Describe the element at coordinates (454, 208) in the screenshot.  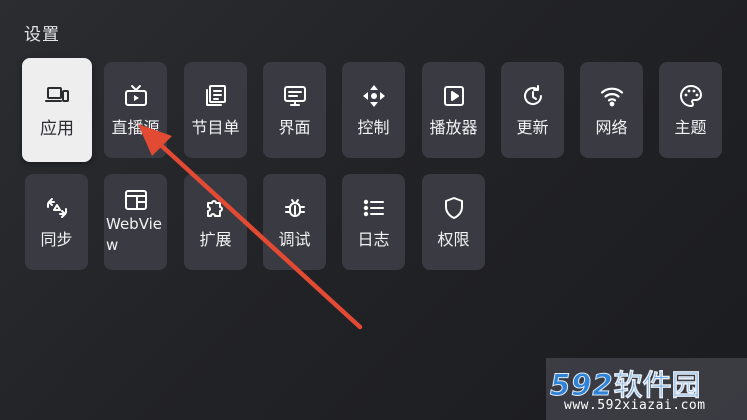
I see `shield-icon` at that location.